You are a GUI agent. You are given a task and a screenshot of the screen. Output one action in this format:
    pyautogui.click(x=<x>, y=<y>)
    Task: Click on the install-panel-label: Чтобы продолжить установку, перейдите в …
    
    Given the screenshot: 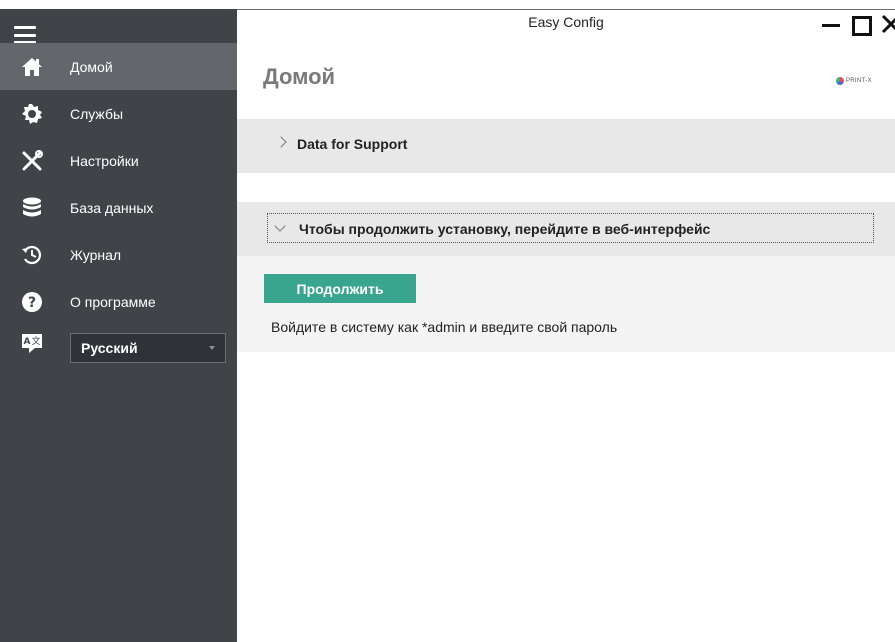 What is the action you would take?
    pyautogui.click(x=505, y=229)
    